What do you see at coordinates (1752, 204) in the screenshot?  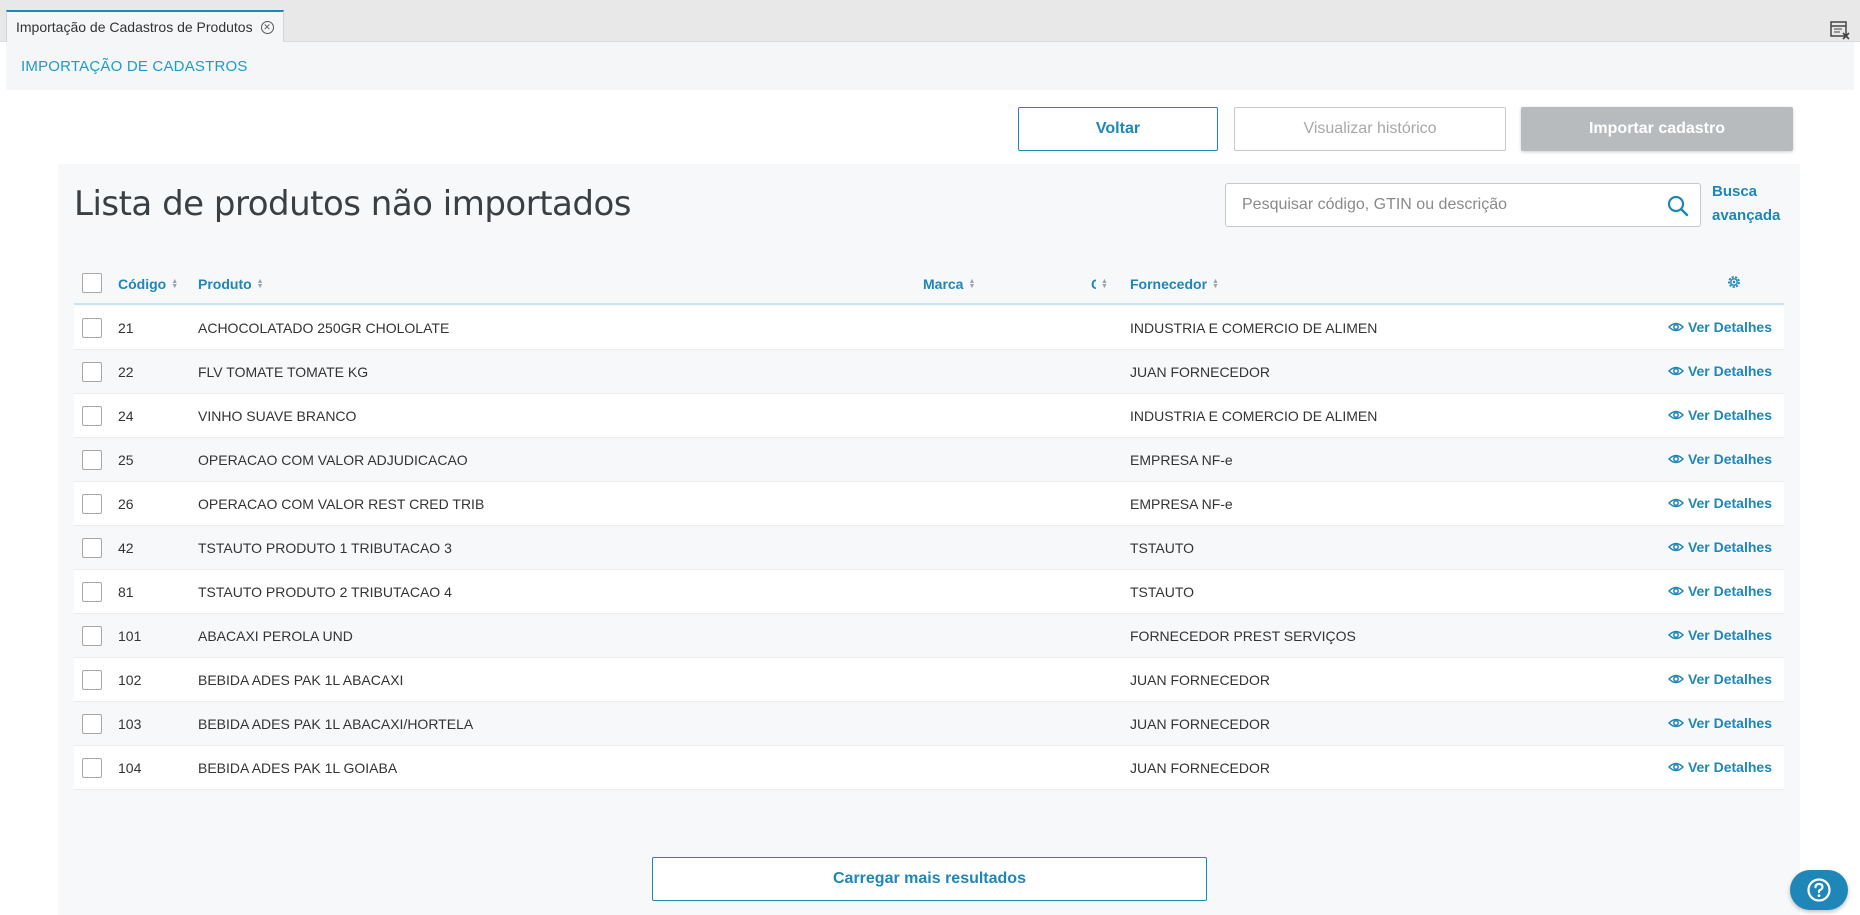 I see `advanced-search-link: Busca avançada` at bounding box center [1752, 204].